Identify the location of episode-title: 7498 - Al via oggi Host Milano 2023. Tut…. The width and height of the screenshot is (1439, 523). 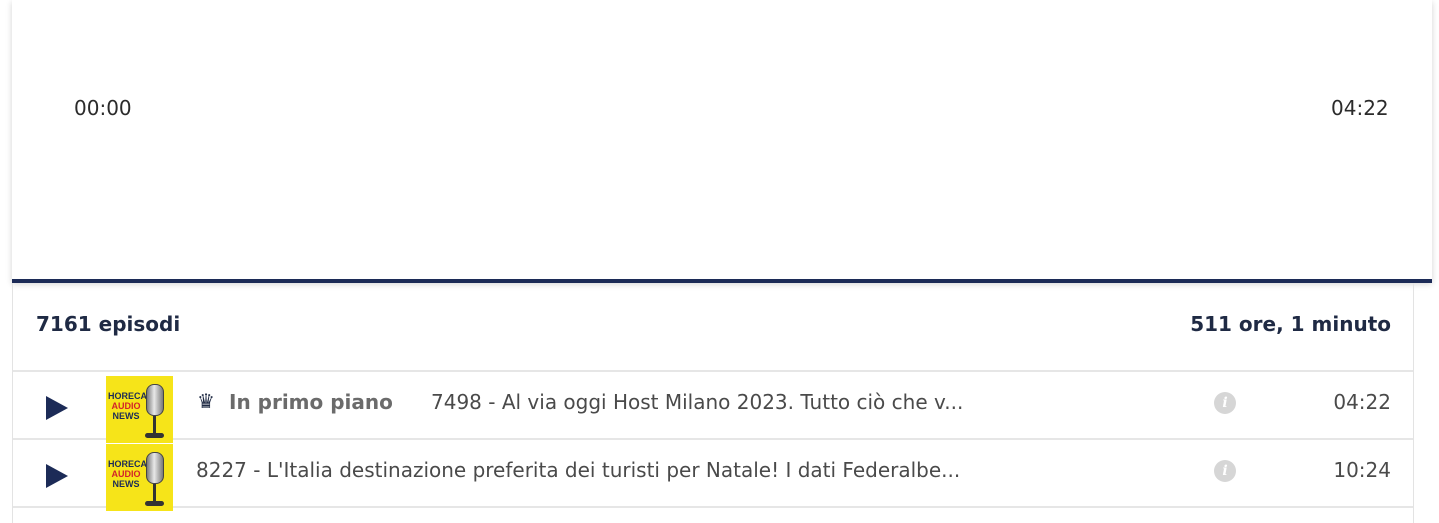
(781, 402).